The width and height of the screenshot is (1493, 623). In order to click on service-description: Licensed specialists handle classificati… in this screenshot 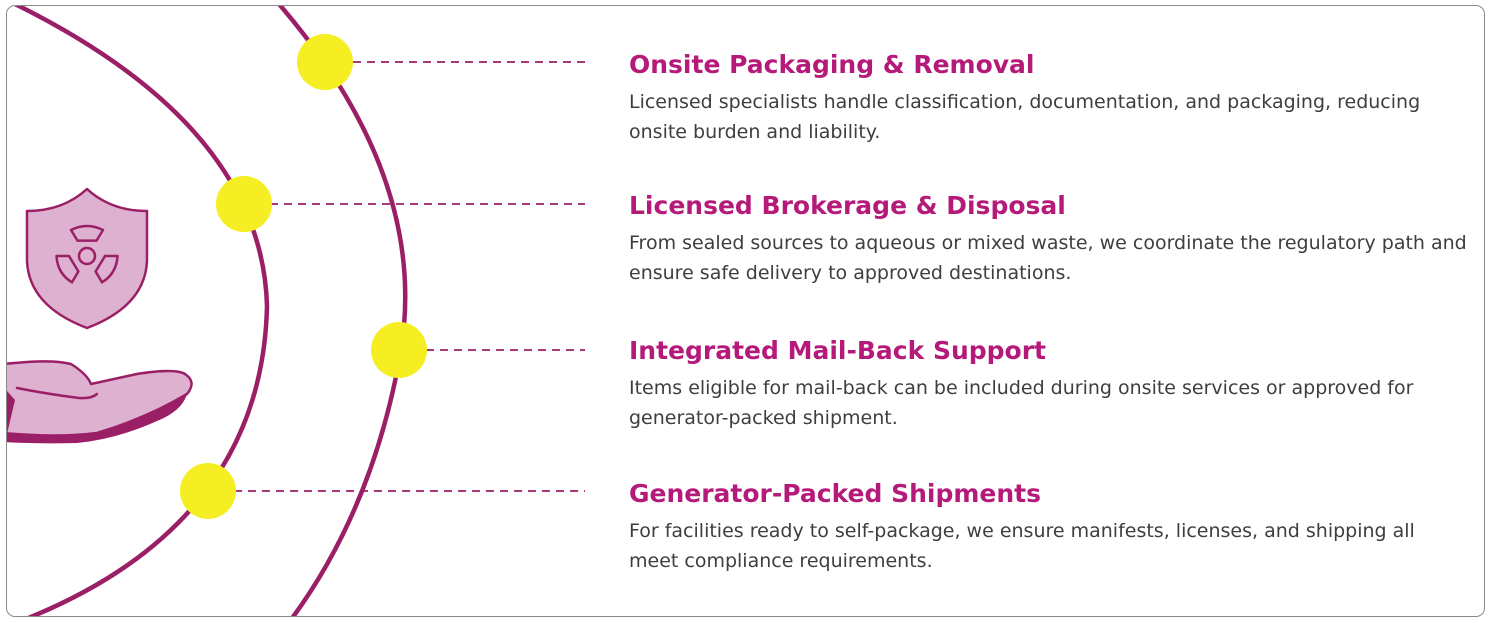, I will do `click(1025, 117)`.